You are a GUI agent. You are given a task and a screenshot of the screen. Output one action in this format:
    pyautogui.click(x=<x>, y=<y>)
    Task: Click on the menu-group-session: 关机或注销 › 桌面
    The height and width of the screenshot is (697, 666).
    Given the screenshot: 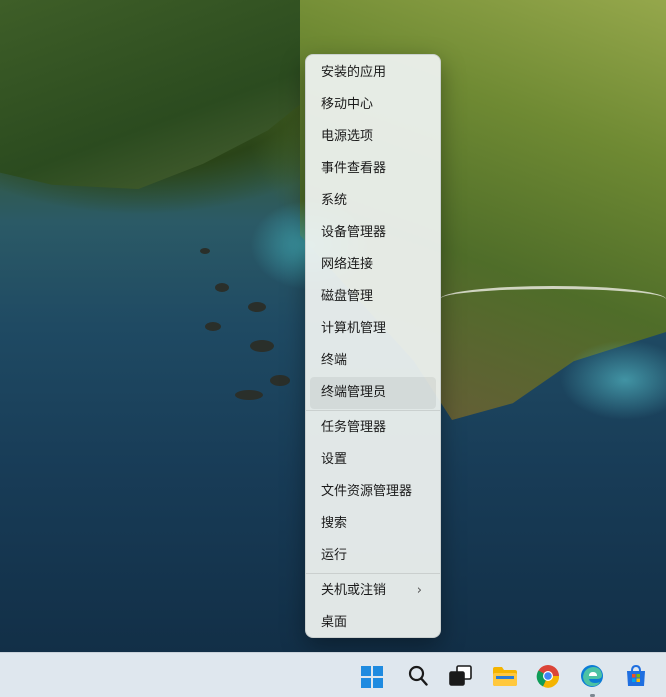 What is the action you would take?
    pyautogui.click(x=373, y=607)
    